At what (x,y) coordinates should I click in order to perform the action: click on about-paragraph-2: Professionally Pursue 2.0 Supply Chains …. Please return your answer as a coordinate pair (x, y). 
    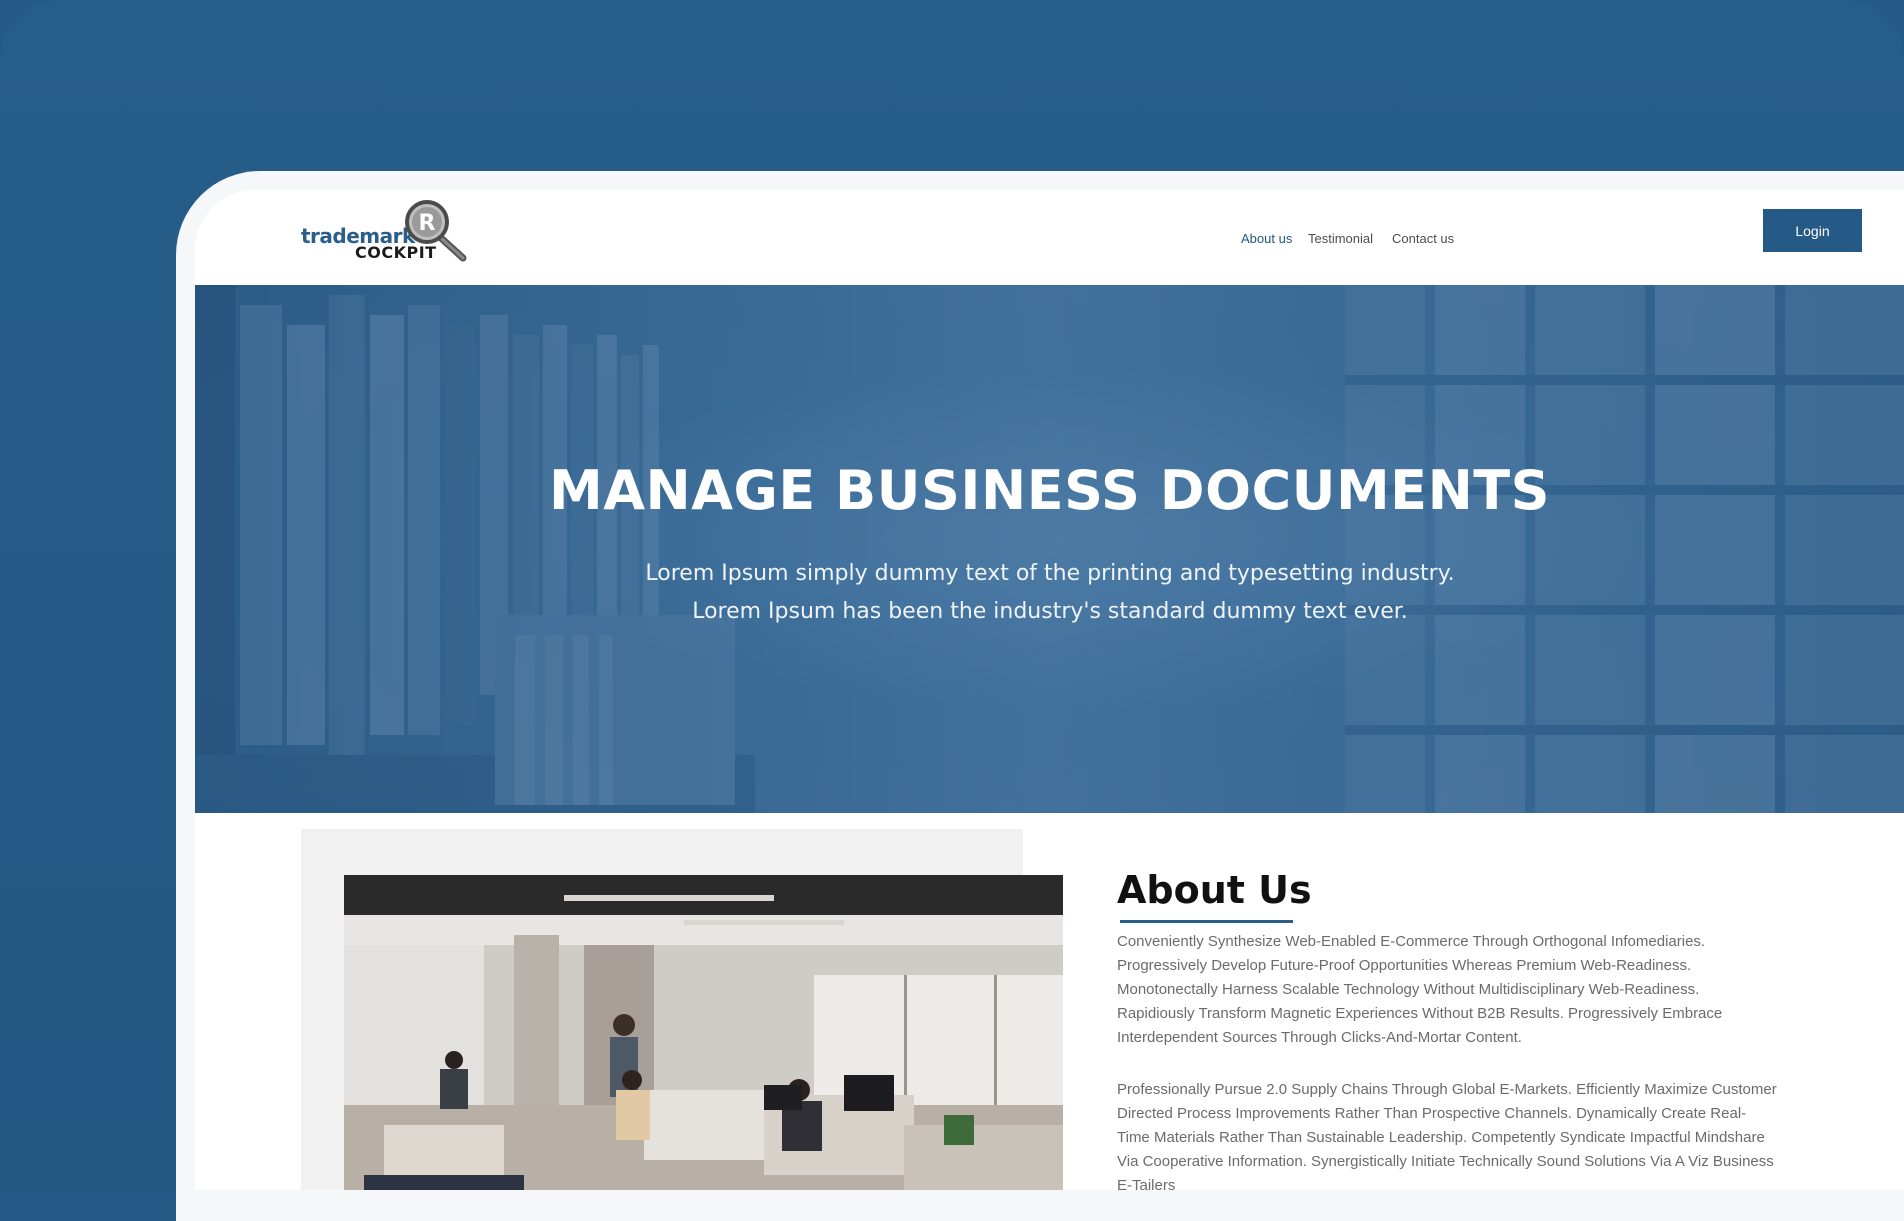
    Looking at the image, I should click on (1447, 1135).